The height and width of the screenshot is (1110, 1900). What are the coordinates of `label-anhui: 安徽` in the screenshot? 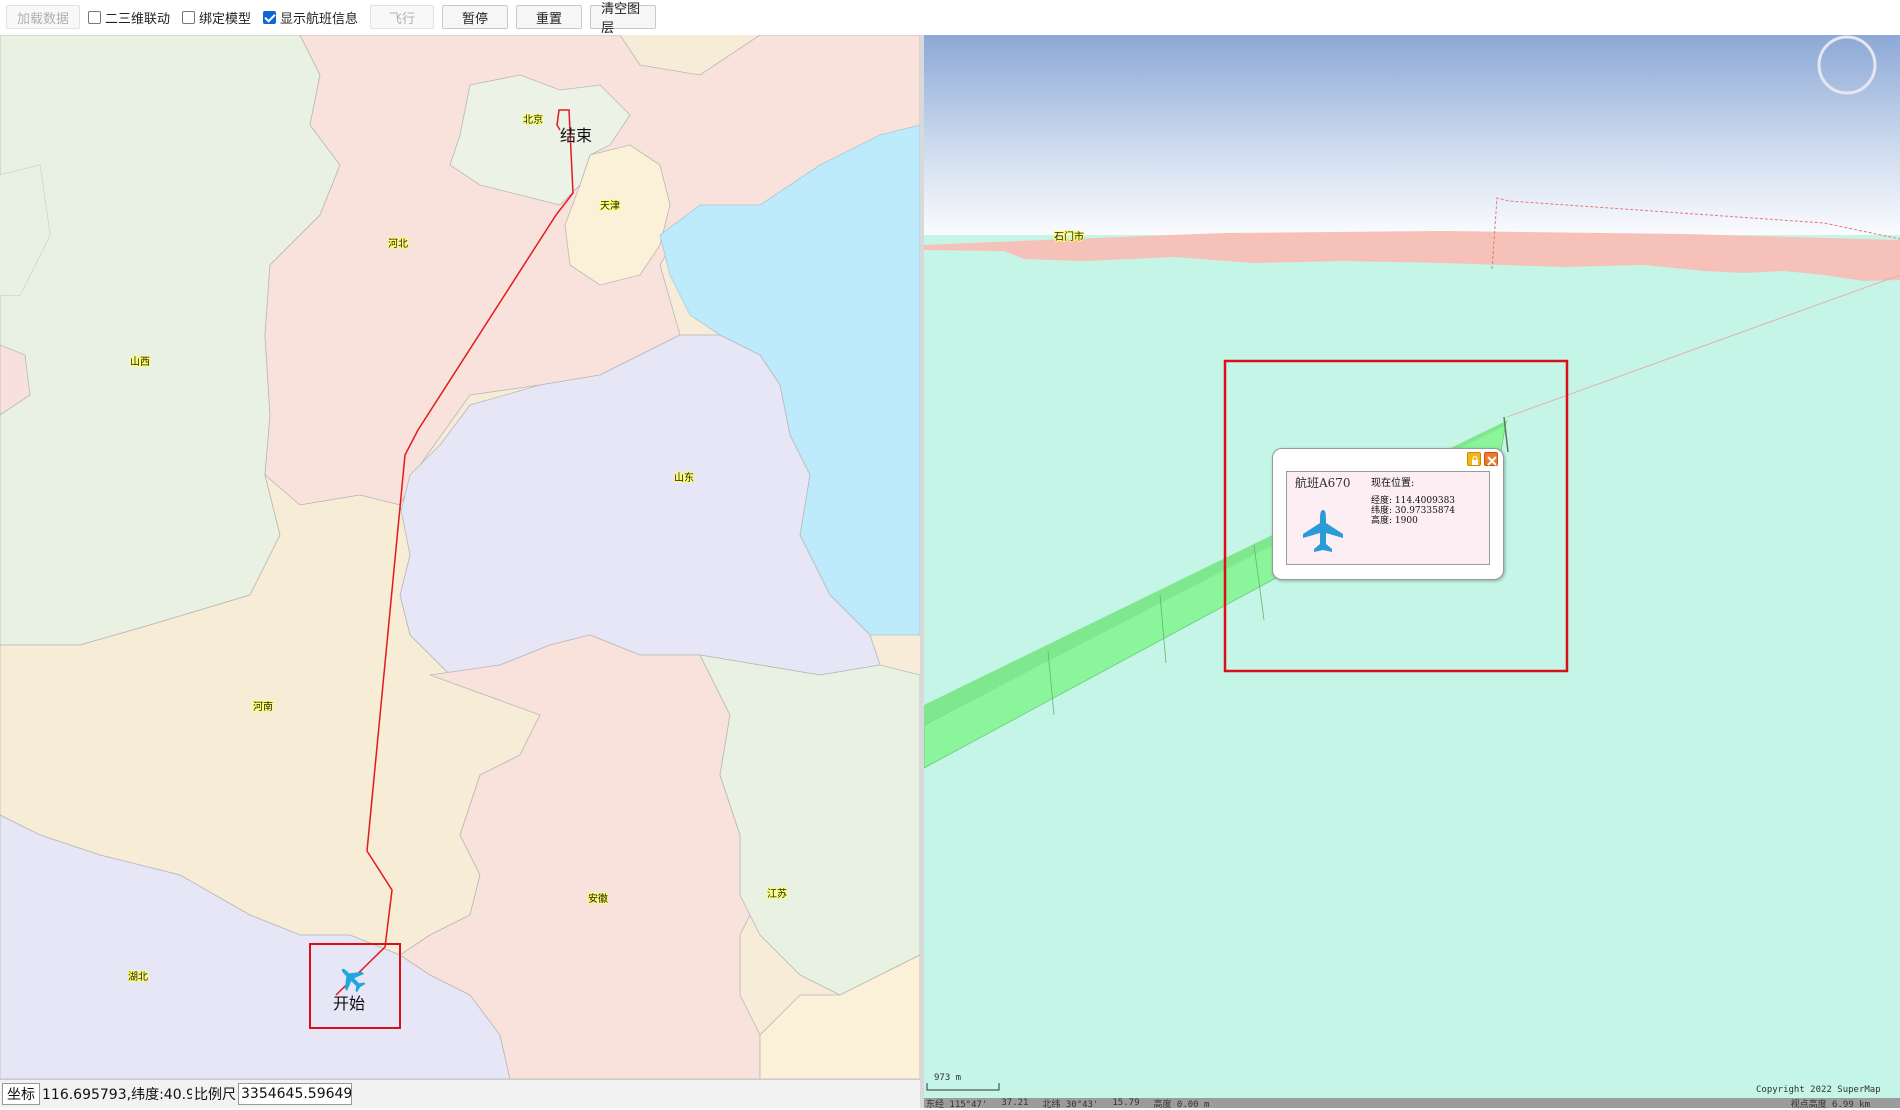 It's located at (598, 898).